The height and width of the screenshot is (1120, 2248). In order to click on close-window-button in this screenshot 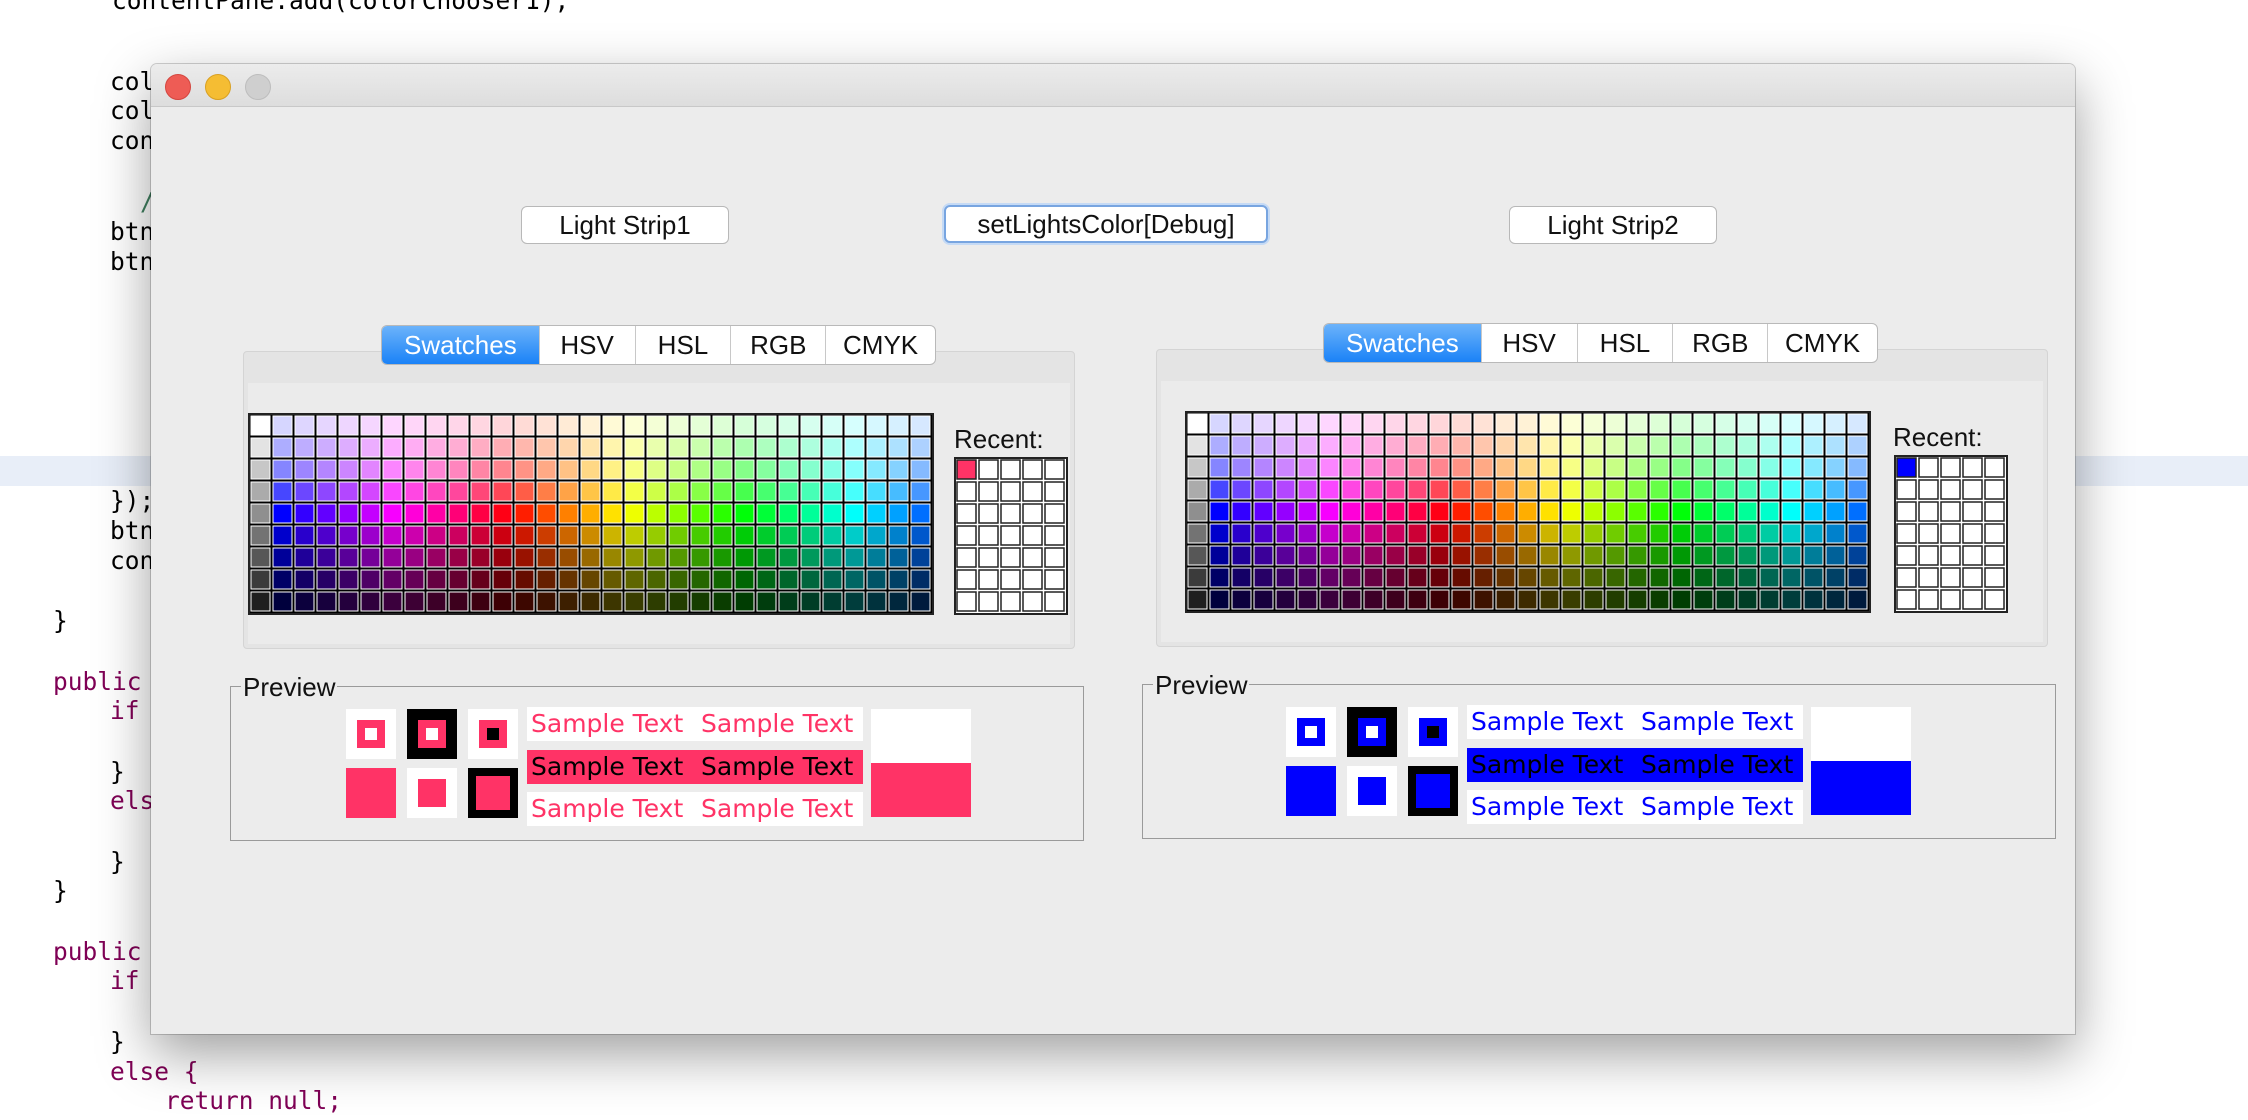, I will do `click(178, 87)`.